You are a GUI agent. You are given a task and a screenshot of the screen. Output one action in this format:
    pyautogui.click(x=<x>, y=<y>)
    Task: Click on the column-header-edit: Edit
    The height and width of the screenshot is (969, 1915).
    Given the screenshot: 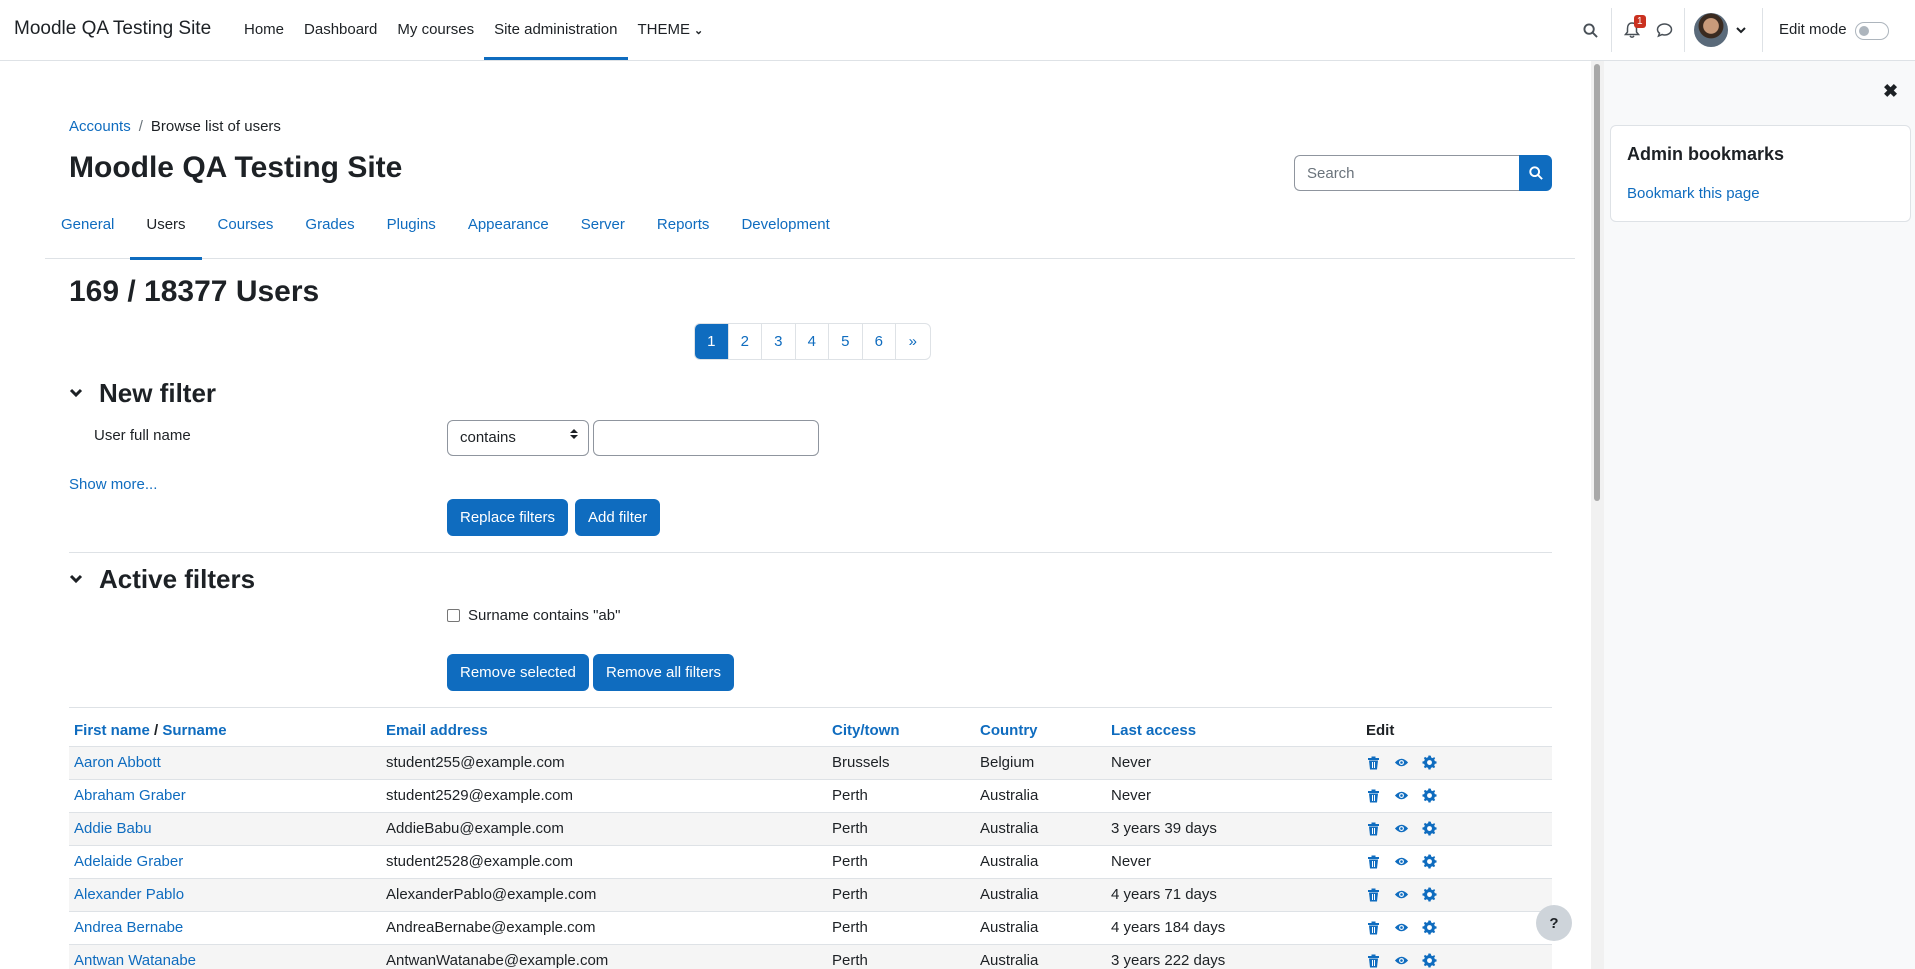 What is the action you would take?
    pyautogui.click(x=1456, y=731)
    